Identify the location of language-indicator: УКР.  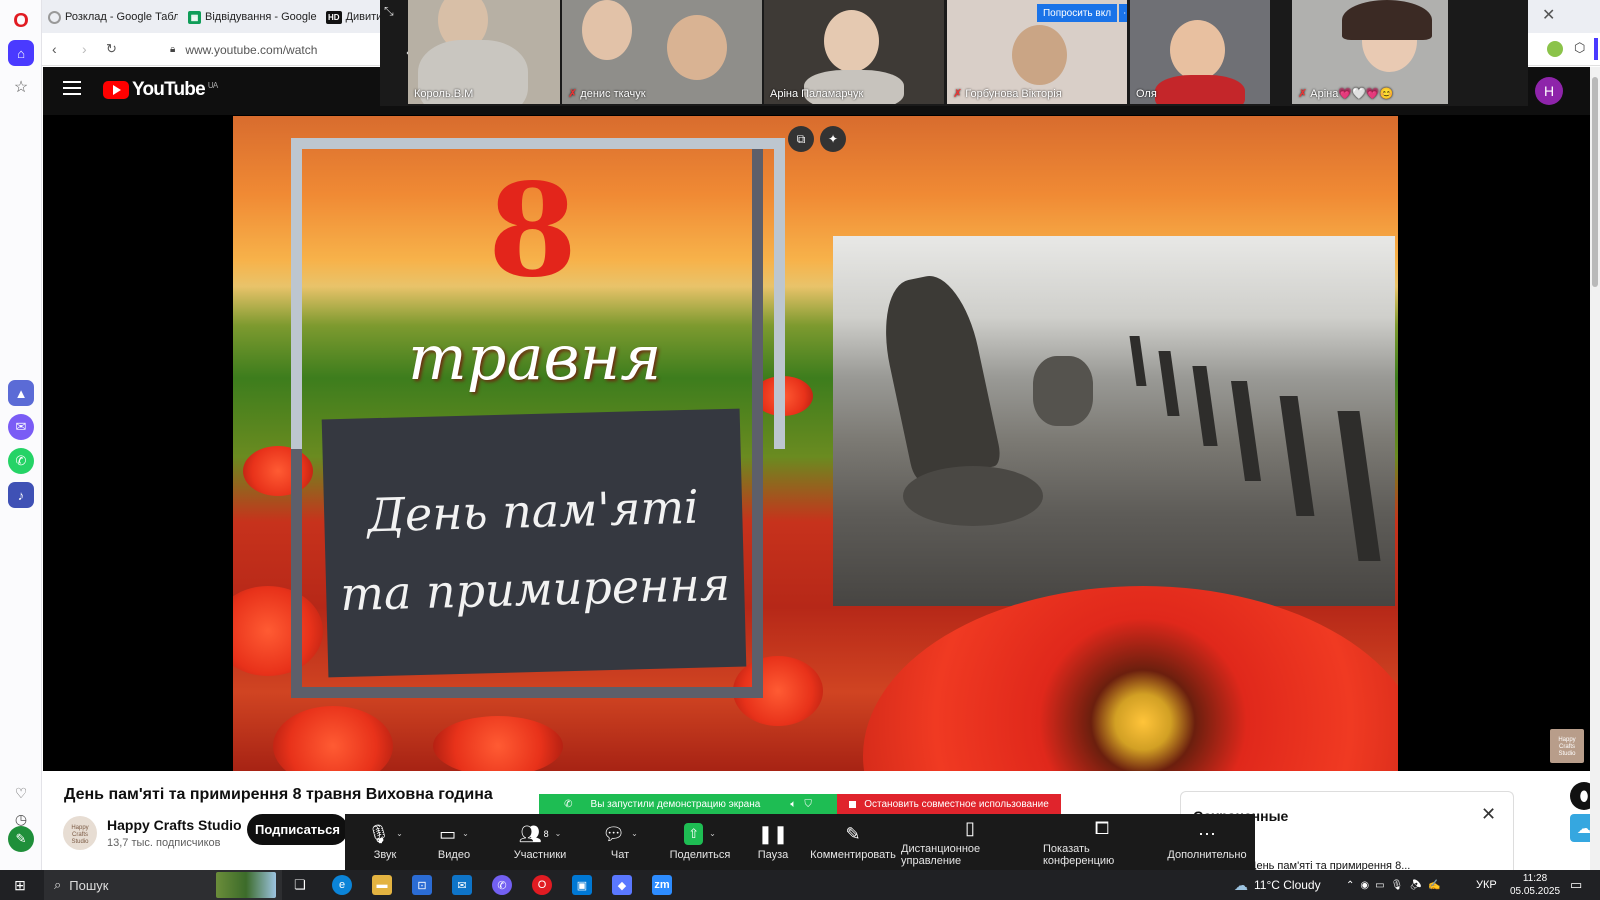
(1486, 885).